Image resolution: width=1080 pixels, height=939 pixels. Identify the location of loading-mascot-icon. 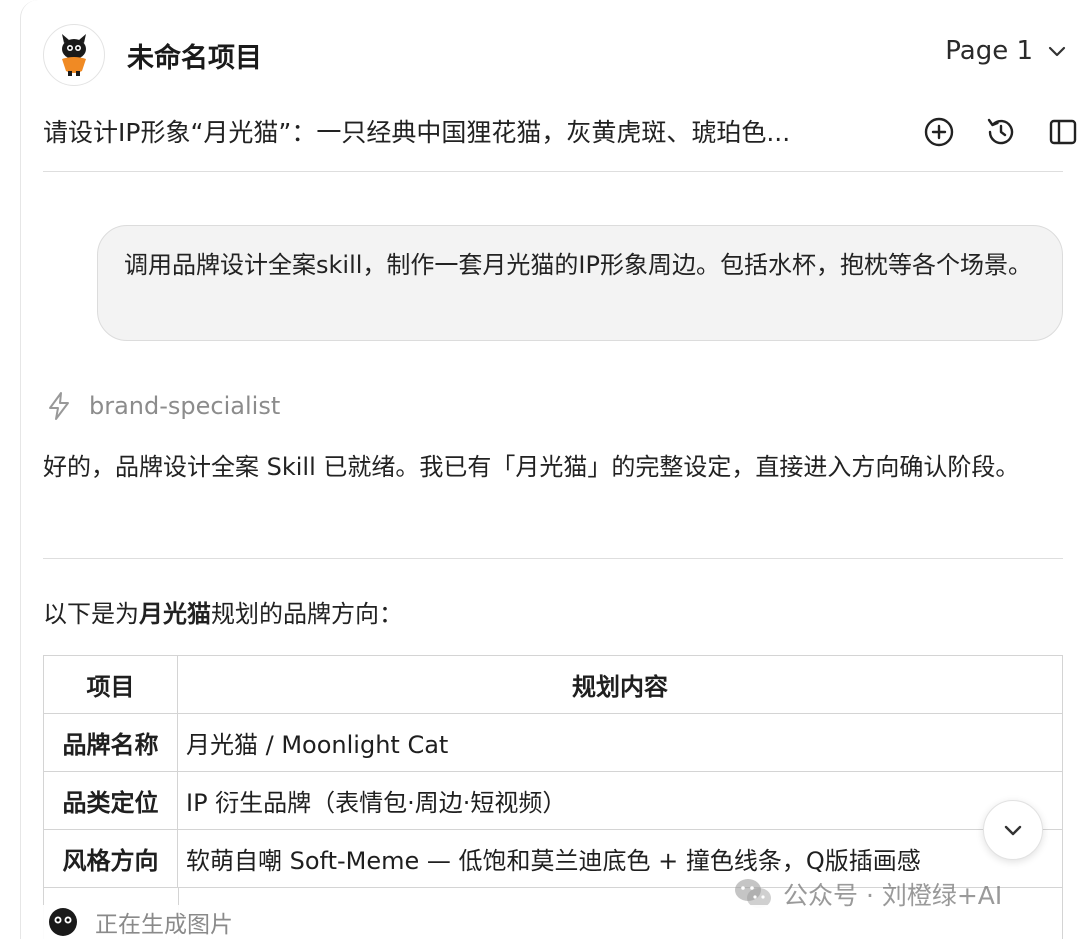
(63, 922).